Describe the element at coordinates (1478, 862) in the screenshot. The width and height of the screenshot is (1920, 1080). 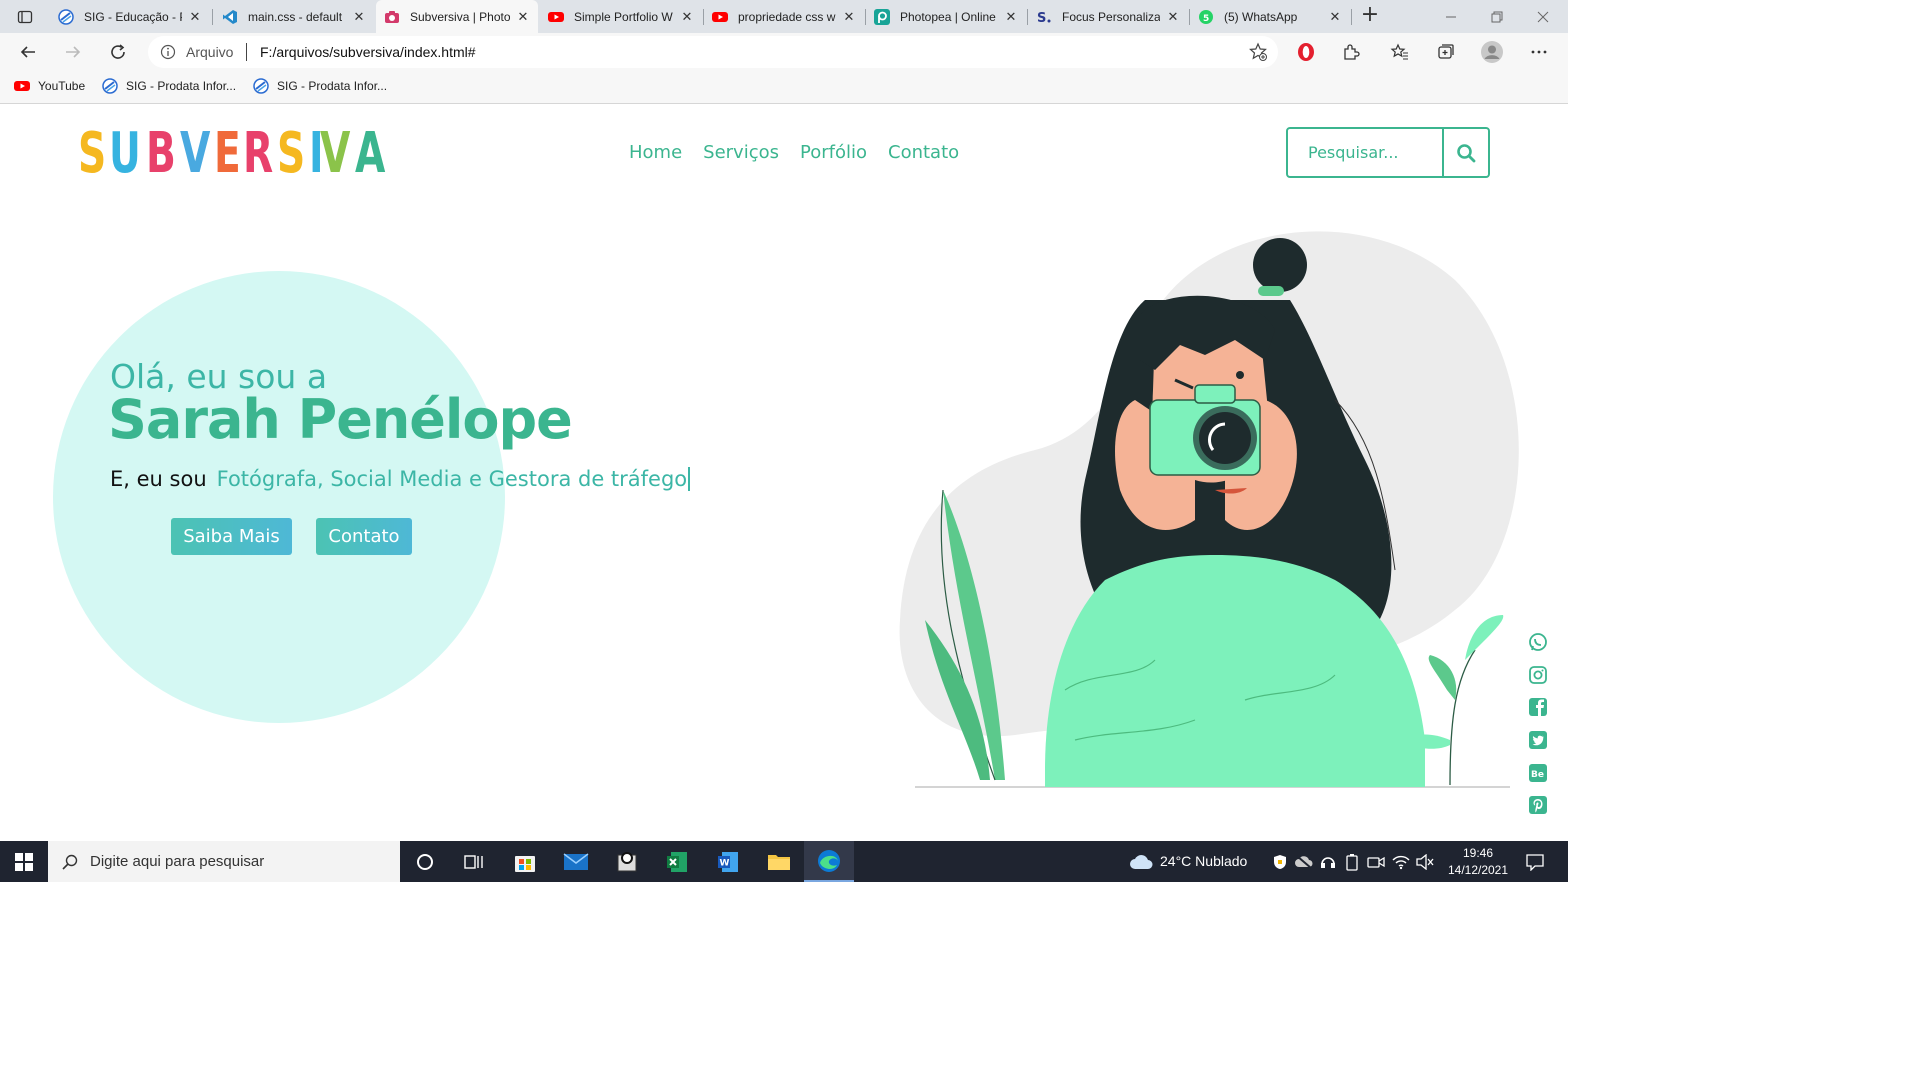
I see `system-clock: 19:46 14/12/2021` at that location.